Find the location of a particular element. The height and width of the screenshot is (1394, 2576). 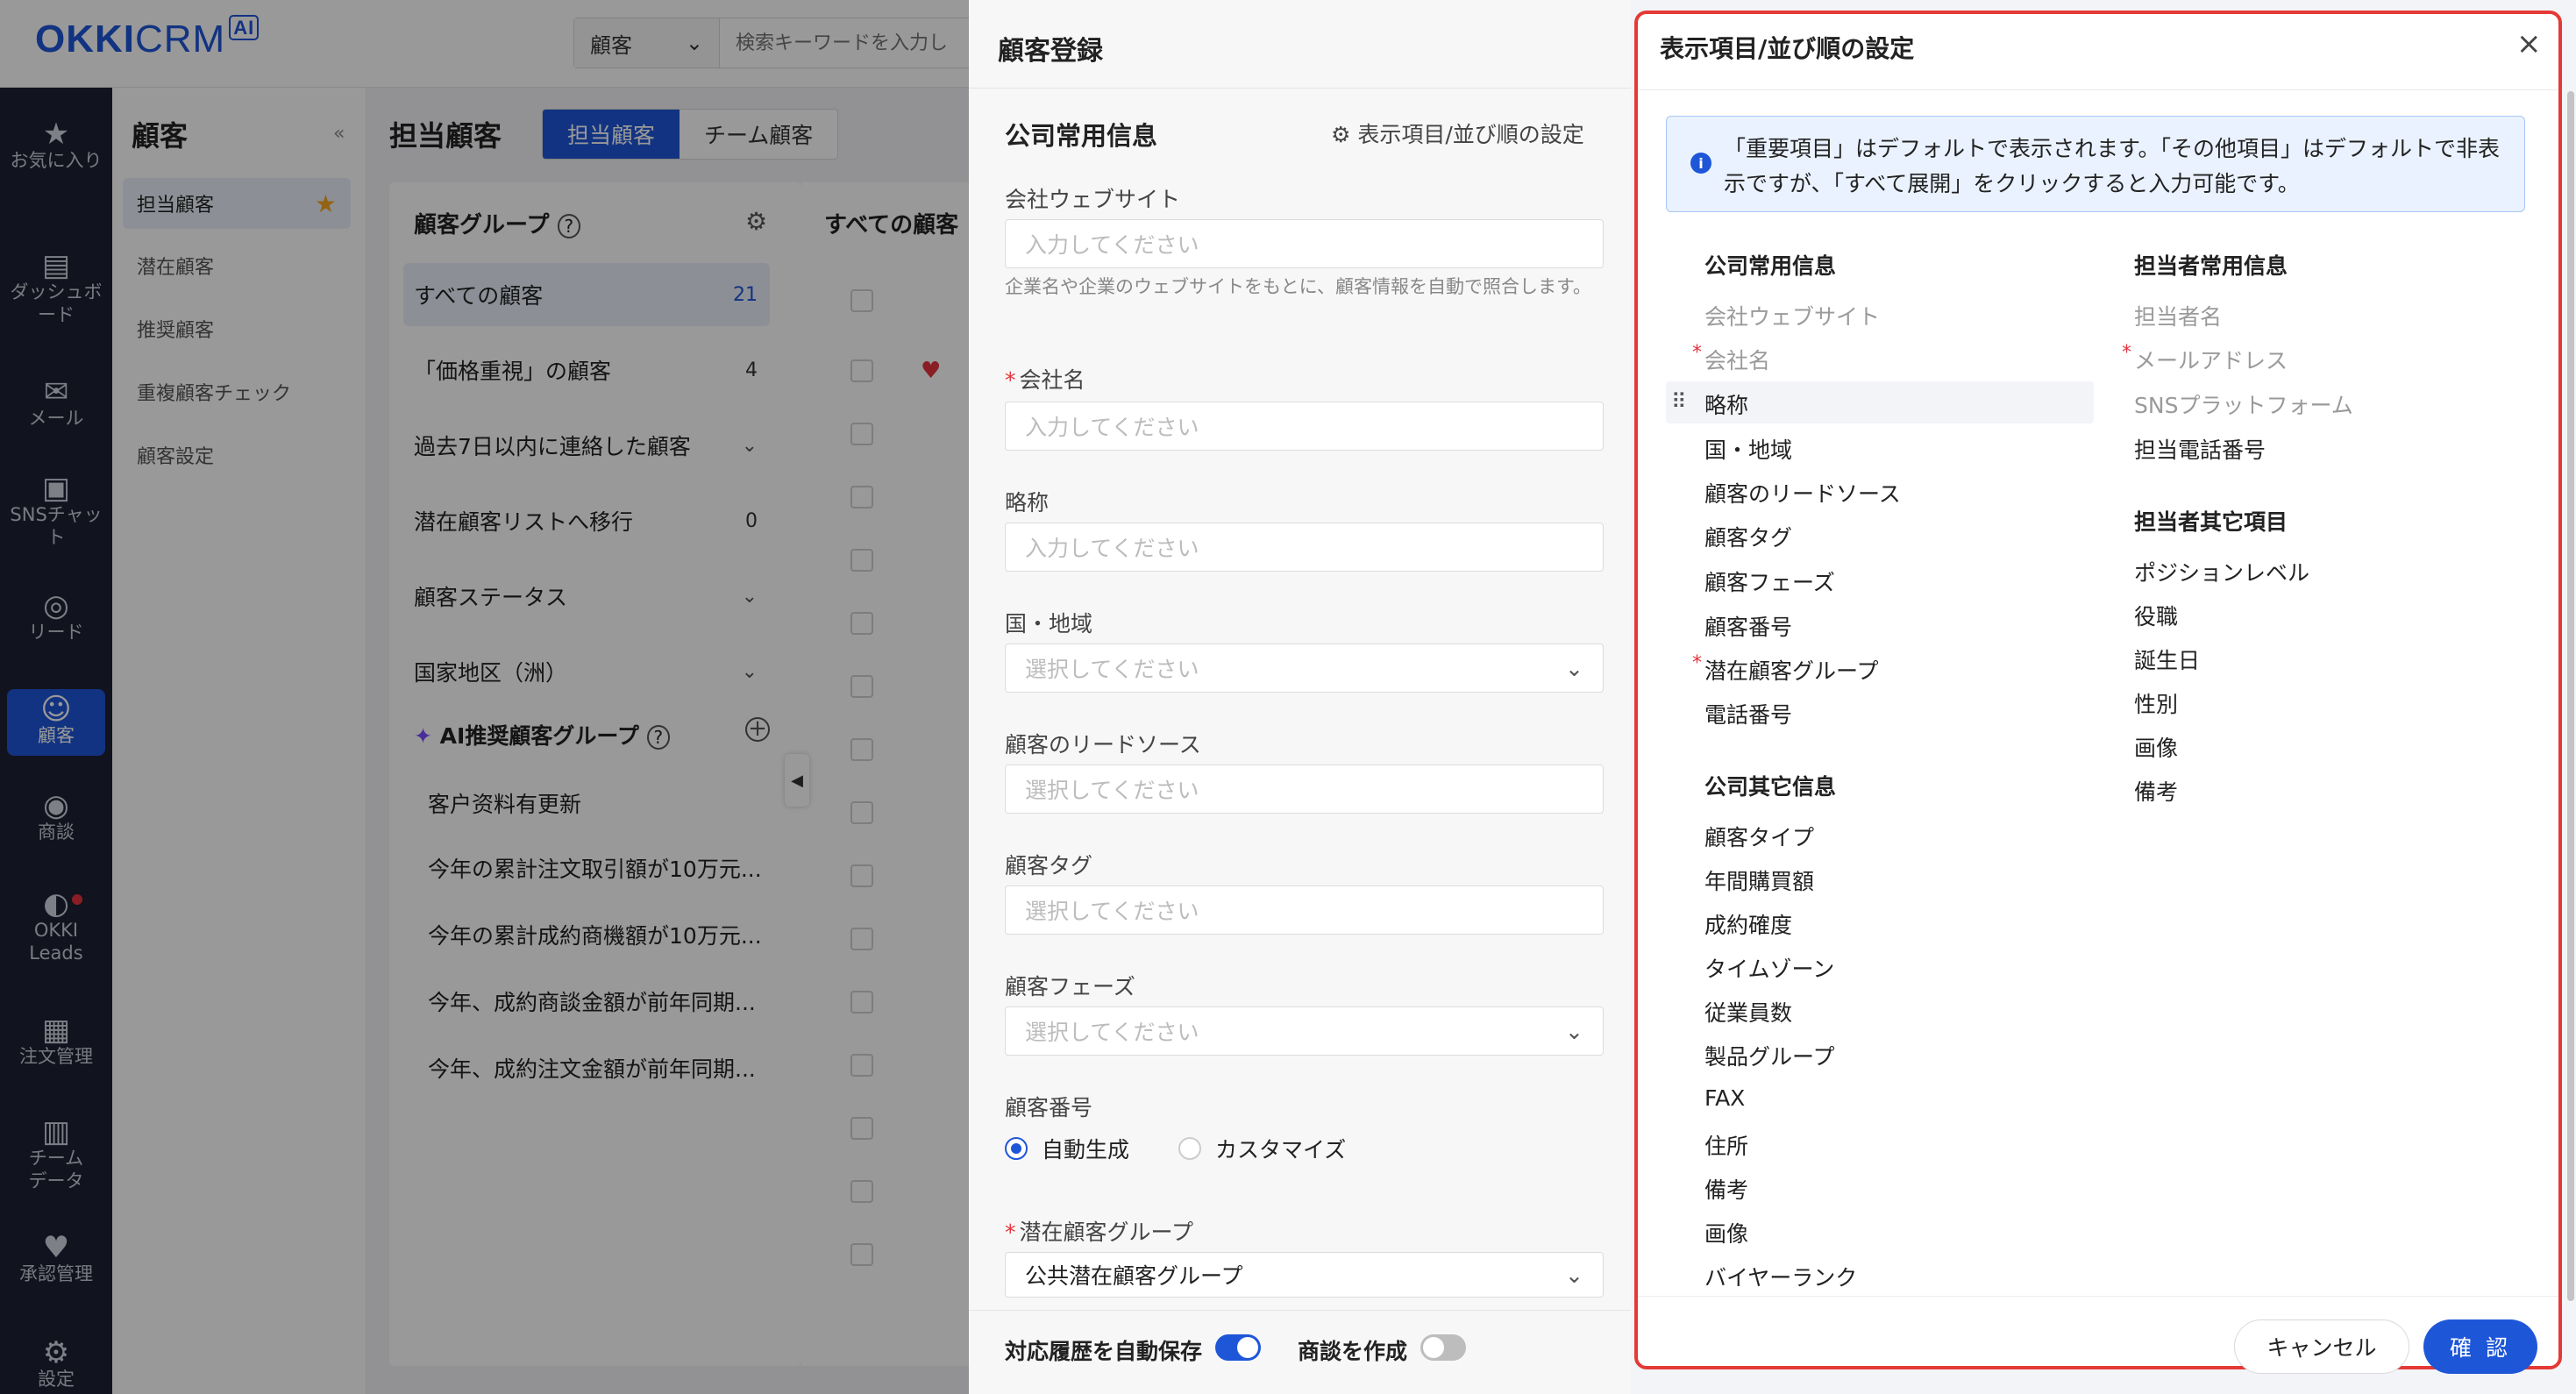

autosave-toggle is located at coordinates (1238, 1347).